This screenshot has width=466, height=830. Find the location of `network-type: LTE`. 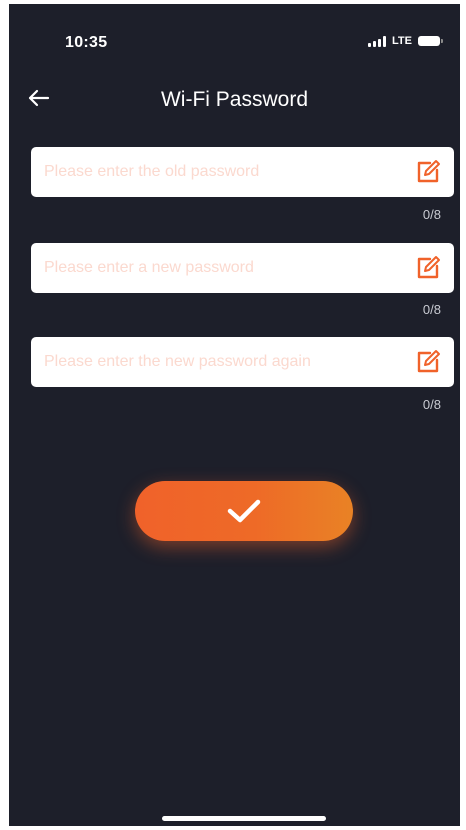

network-type: LTE is located at coordinates (402, 41).